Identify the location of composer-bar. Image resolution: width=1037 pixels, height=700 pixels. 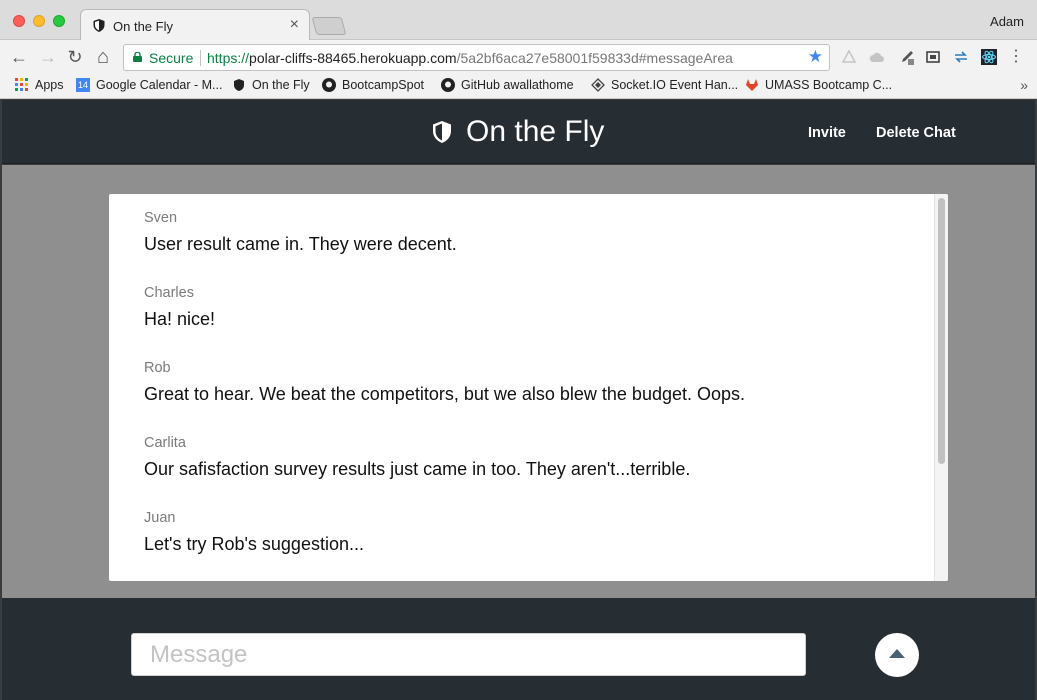
(518, 649).